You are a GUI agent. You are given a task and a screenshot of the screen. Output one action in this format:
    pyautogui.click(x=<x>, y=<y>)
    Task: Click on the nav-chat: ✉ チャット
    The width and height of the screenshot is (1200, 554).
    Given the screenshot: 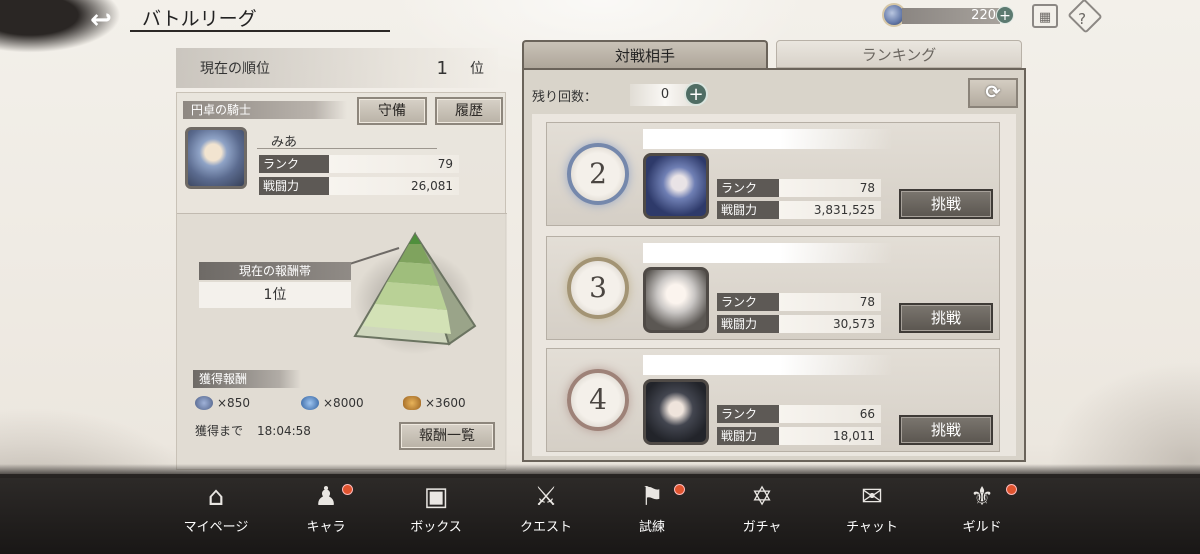 What is the action you would take?
    pyautogui.click(x=872, y=515)
    